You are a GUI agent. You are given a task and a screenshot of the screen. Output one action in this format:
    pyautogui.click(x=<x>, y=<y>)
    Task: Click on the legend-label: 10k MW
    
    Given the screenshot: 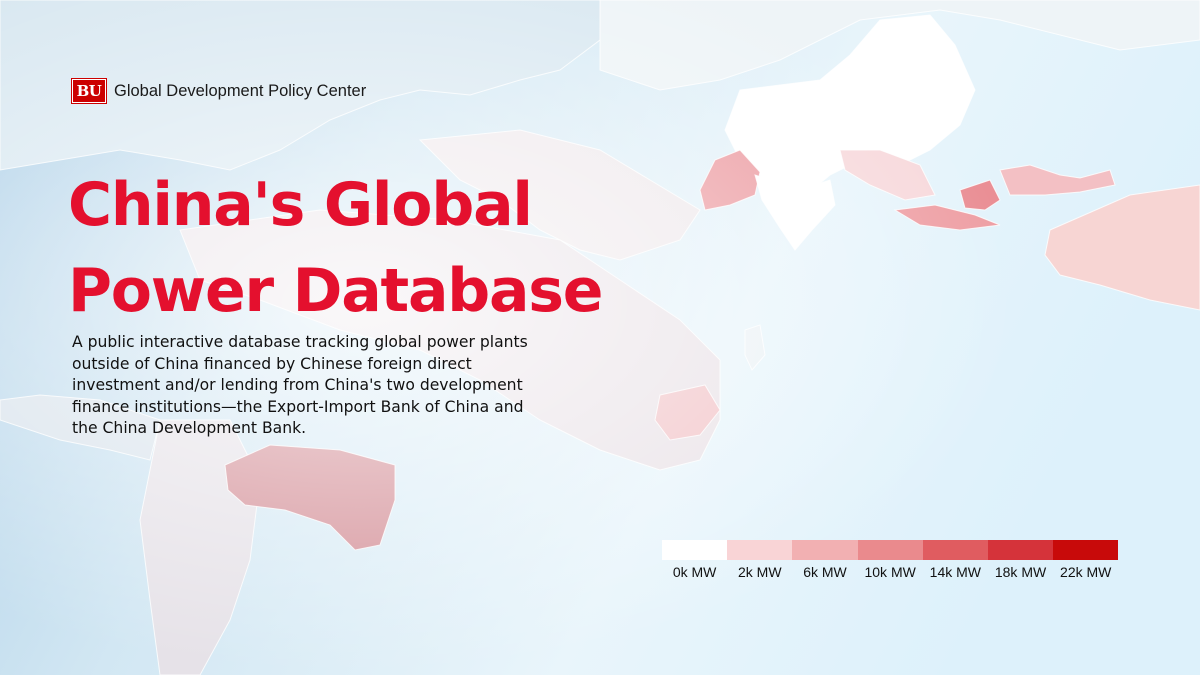 What is the action you would take?
    pyautogui.click(x=890, y=572)
    